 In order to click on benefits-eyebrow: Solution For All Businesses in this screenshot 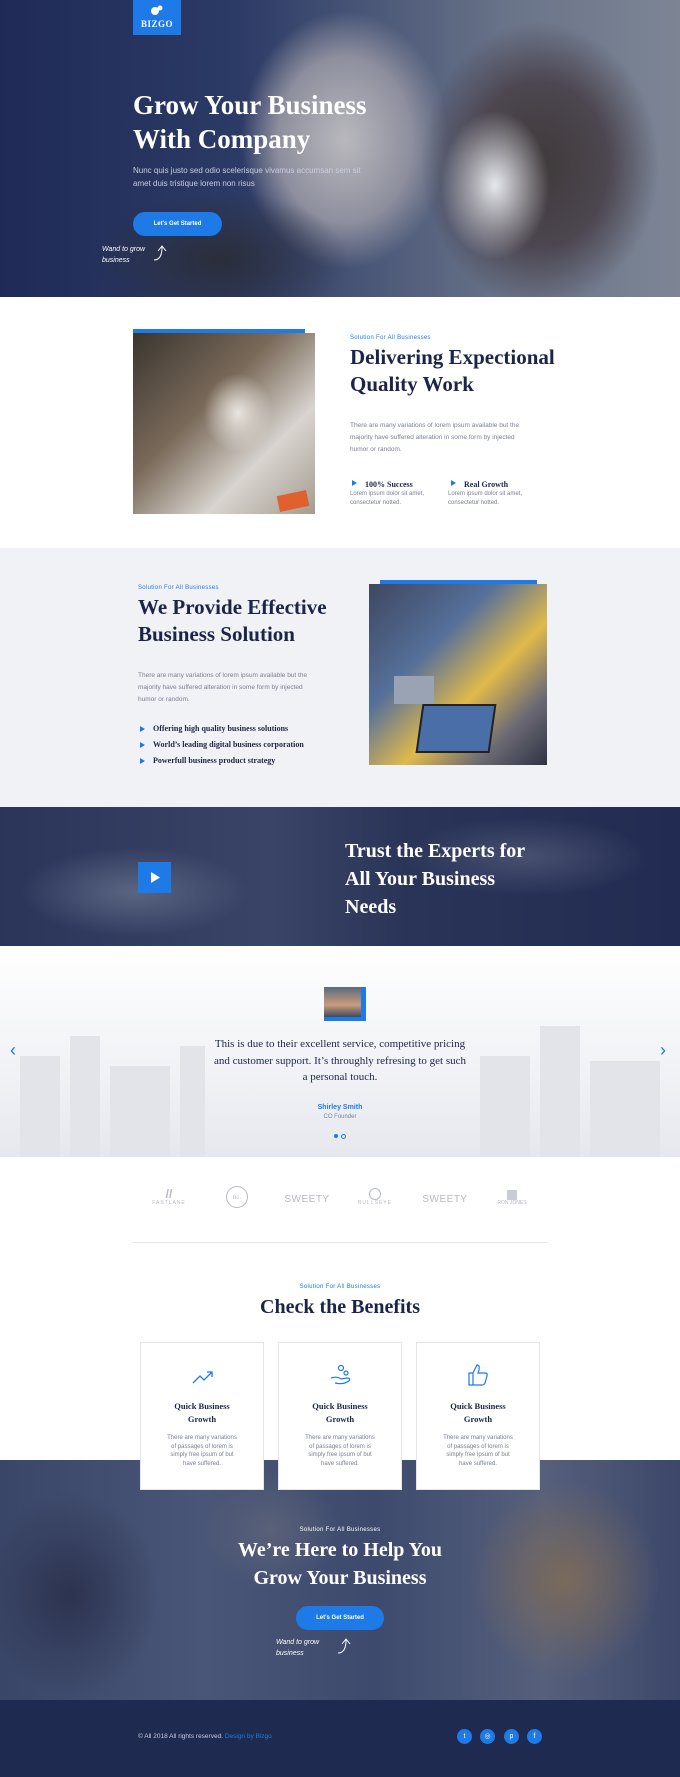, I will do `click(340, 1287)`.